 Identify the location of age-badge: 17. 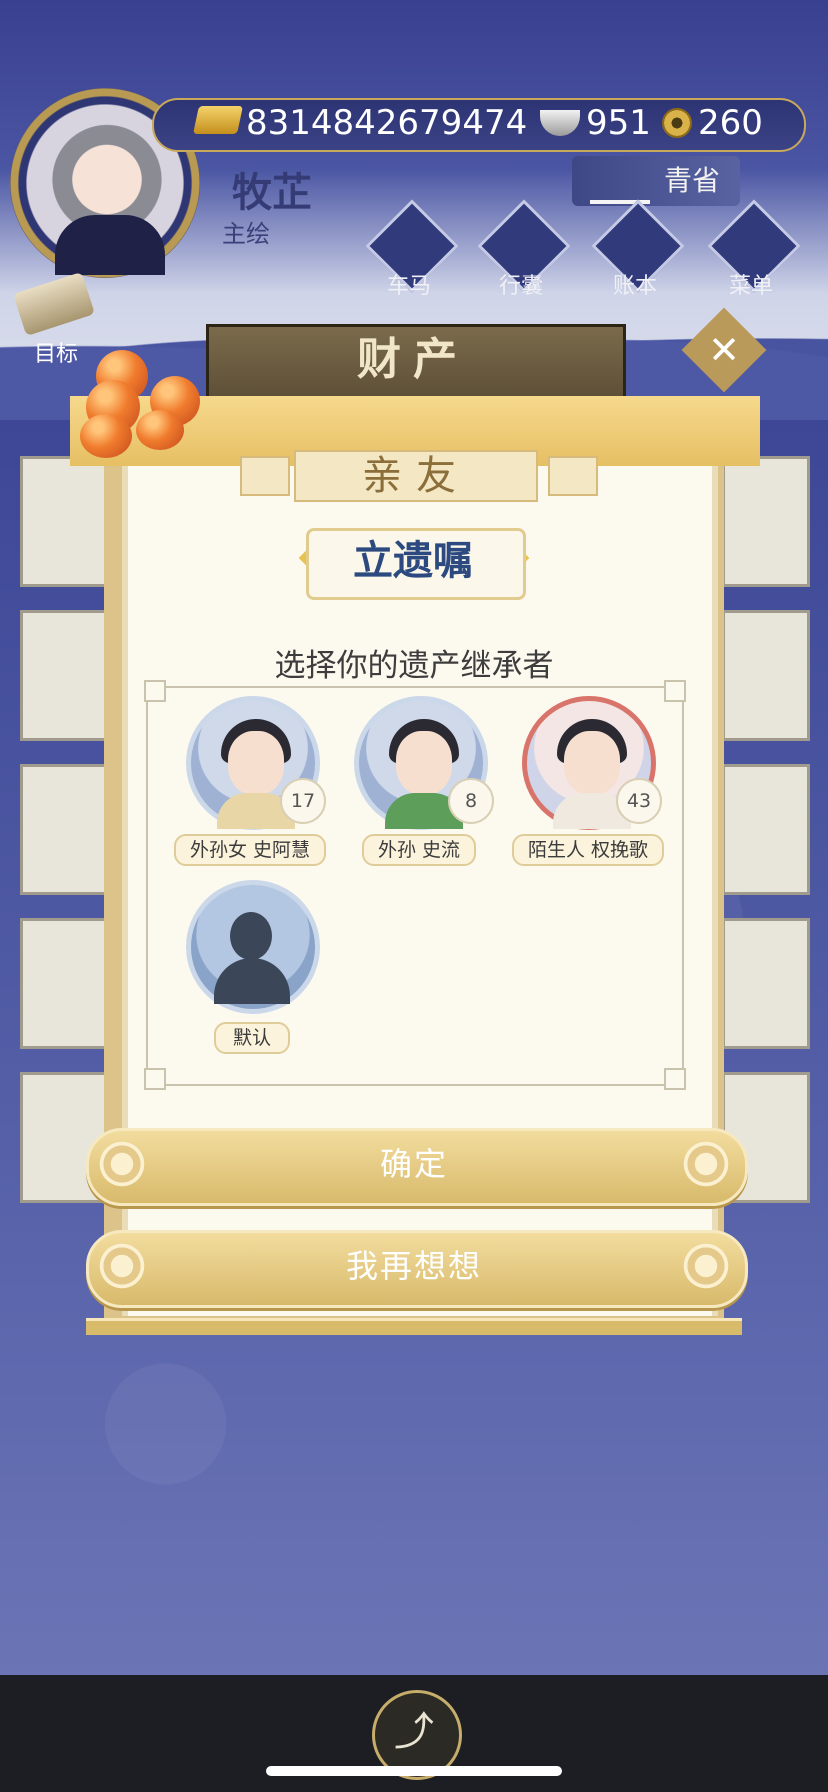
(303, 801).